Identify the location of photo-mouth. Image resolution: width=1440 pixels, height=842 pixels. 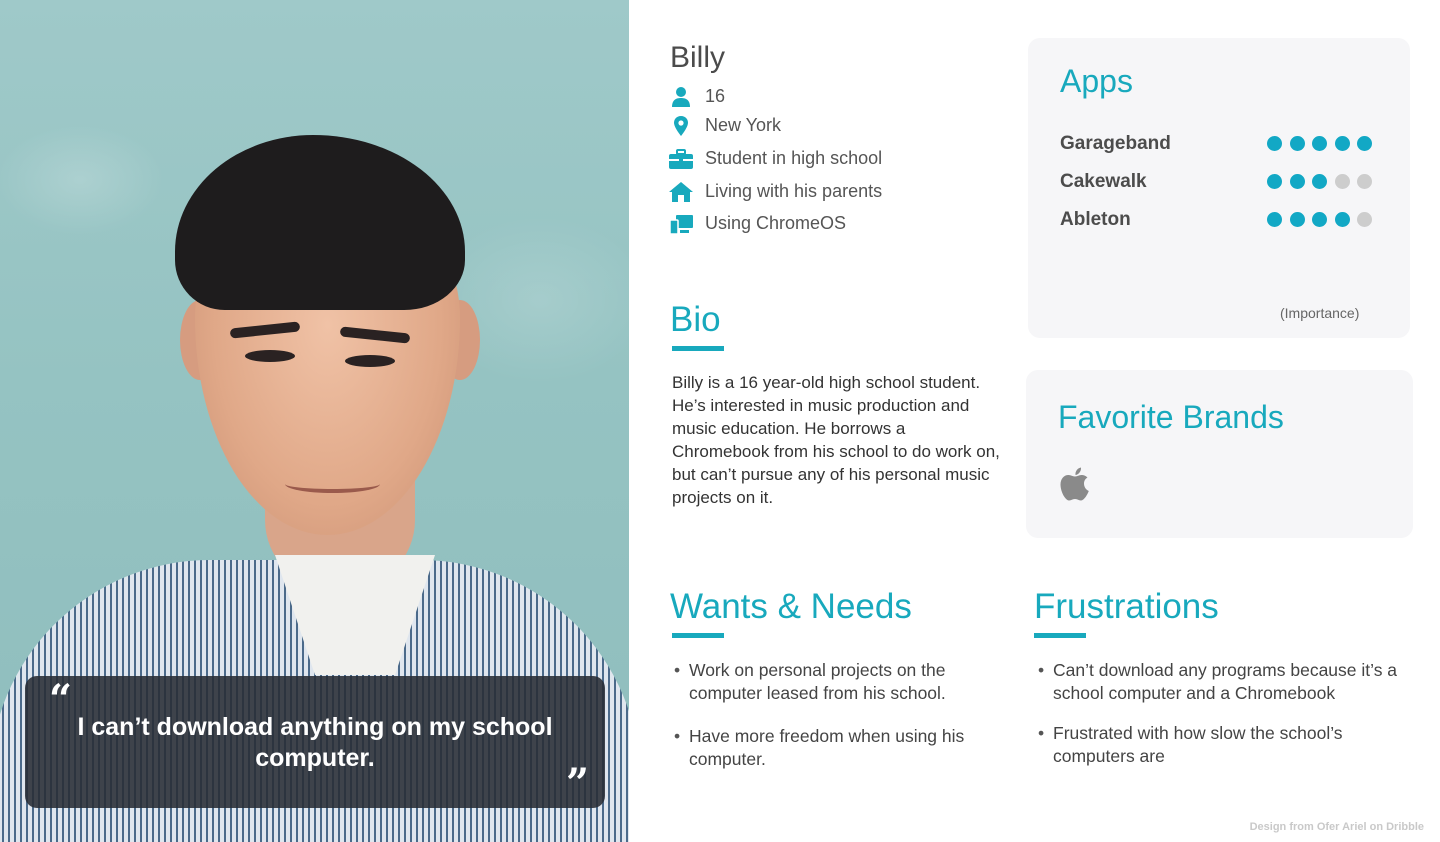
(332, 484).